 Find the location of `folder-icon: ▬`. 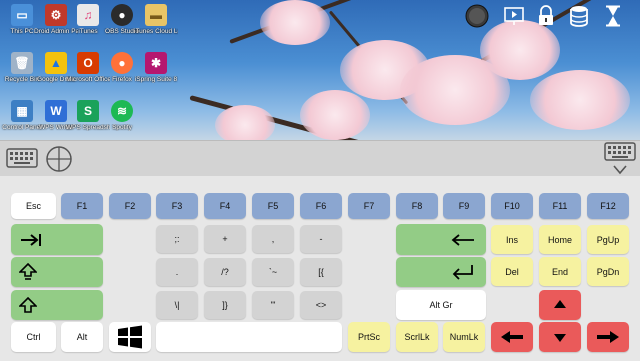

folder-icon: ▬ is located at coordinates (156, 15).